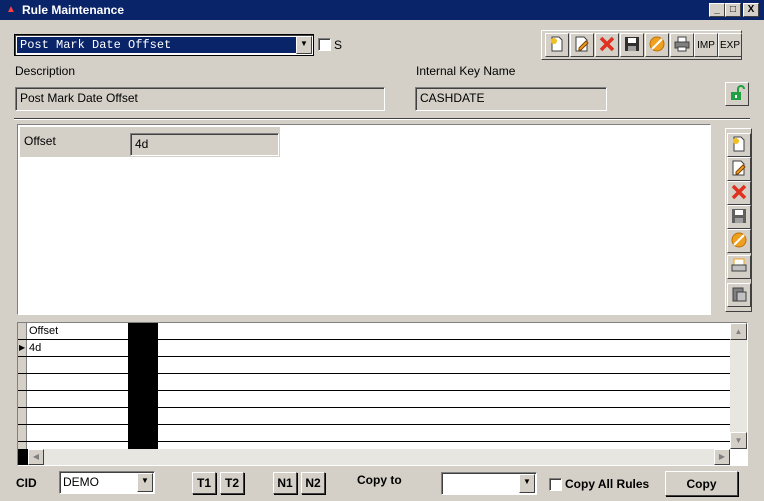 This screenshot has height=501, width=764. I want to click on cancel-button, so click(657, 45).